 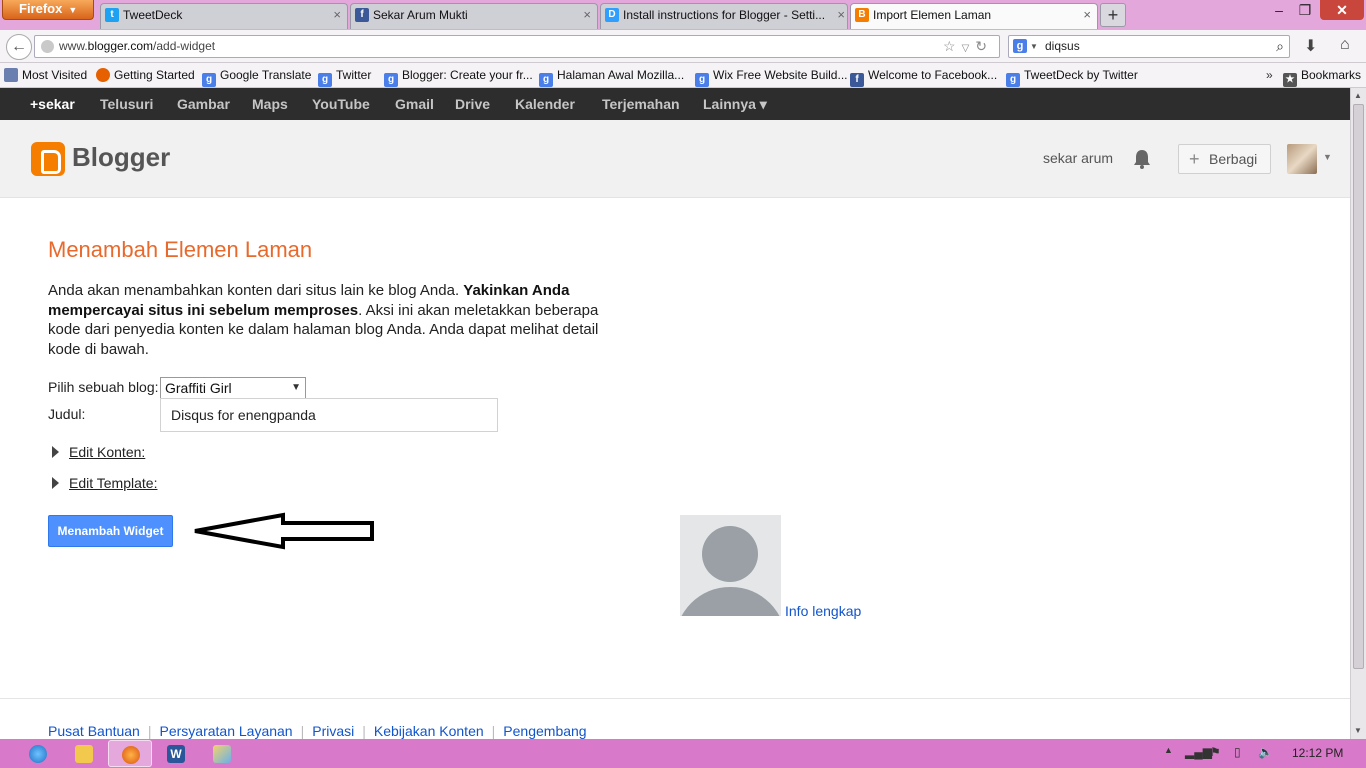 I want to click on footer-link-developers: Pengembang, so click(x=544, y=731).